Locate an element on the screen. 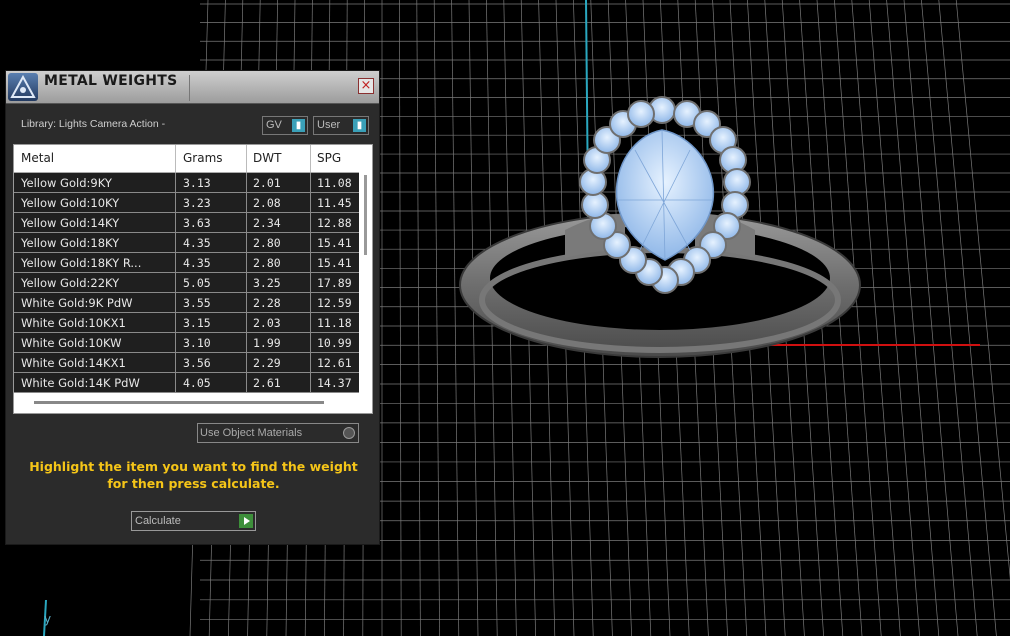  table-row: Yellow Gold:9KY 3.13 2.01 11.08 is located at coordinates (186, 183).